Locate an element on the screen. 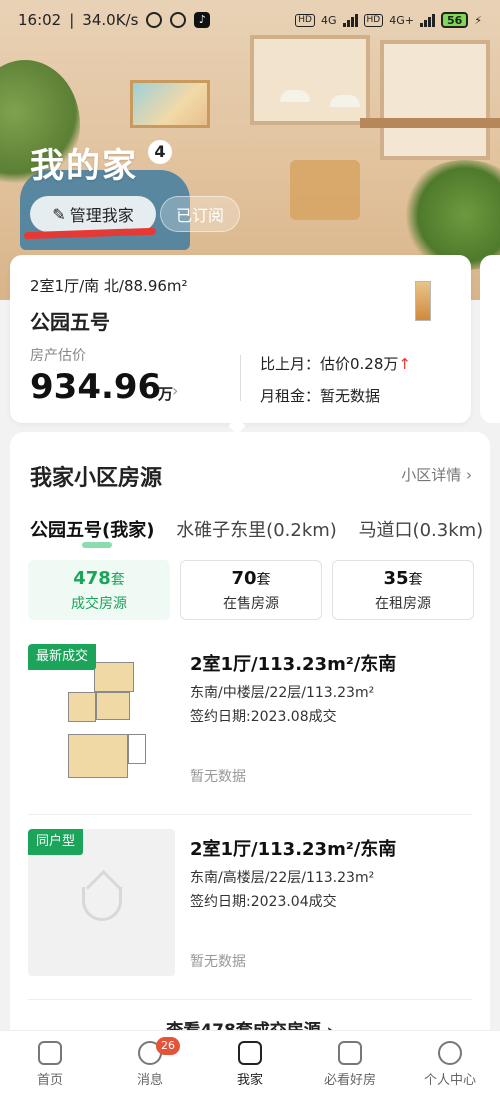 Image resolution: width=500 pixels, height=1097 pixels. must-see-icon is located at coordinates (350, 1052).